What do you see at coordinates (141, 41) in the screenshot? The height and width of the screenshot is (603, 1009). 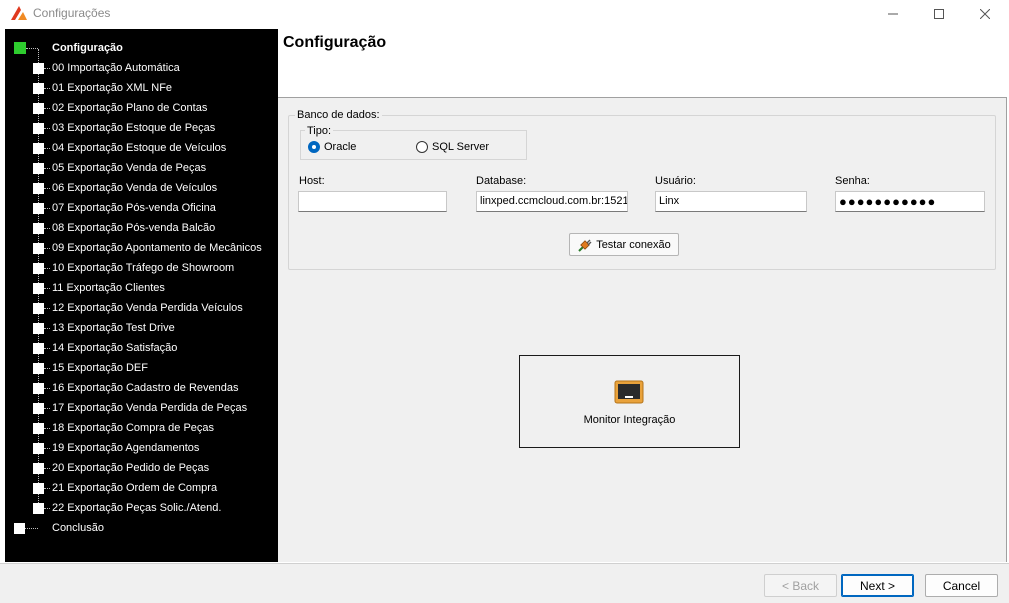 I see `tree-item-configuracao: Configuração` at bounding box center [141, 41].